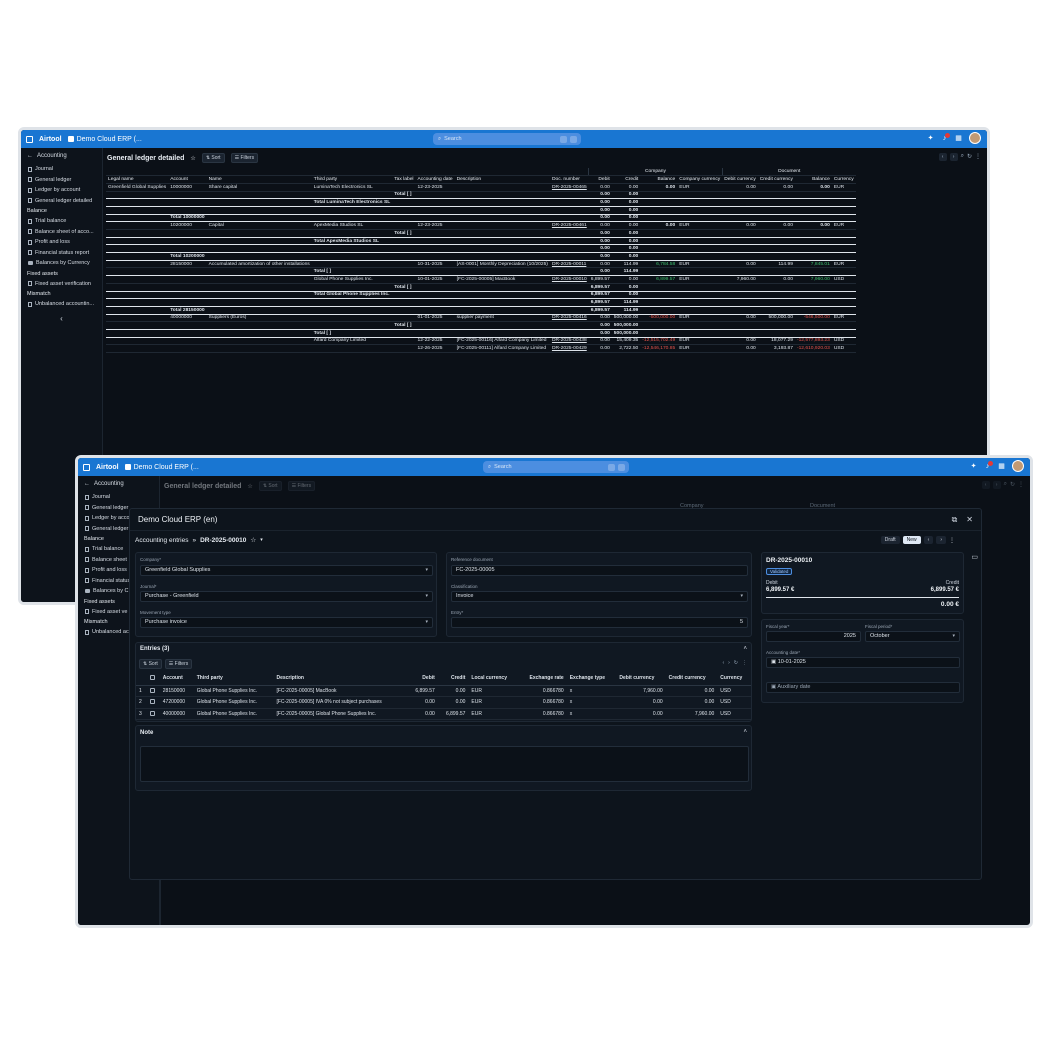 This screenshot has width=1047, height=1050. Describe the element at coordinates (569, 264) in the screenshot. I see `doc-link: DR-2025-00011` at that location.